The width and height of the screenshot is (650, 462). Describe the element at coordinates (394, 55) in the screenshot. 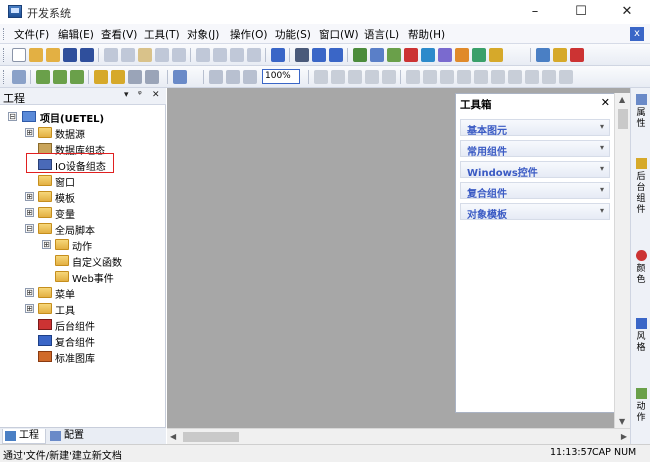

I see `tool-icon` at that location.